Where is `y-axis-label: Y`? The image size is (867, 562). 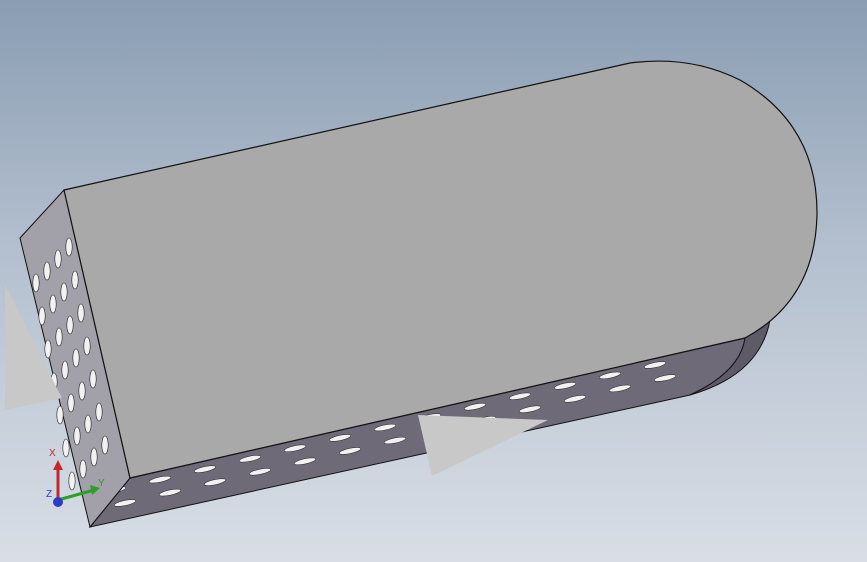
y-axis-label: Y is located at coordinates (101, 483).